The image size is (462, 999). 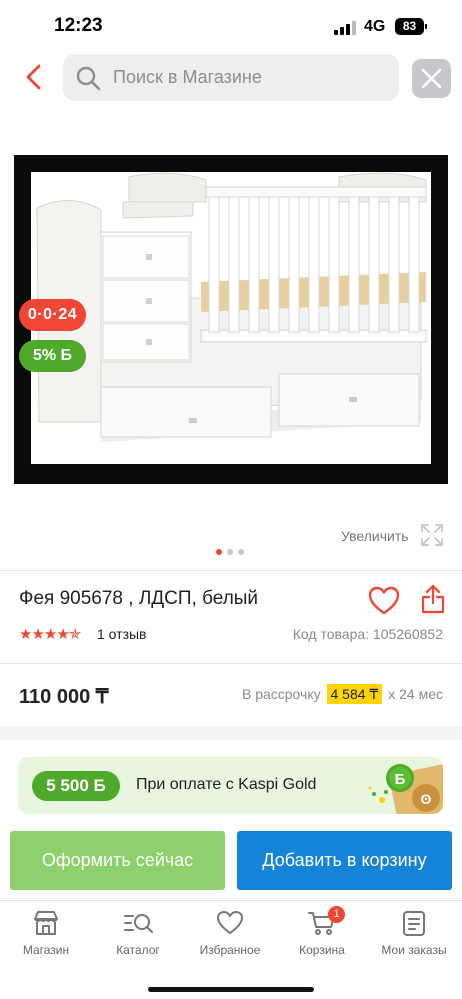 What do you see at coordinates (433, 599) in the screenshot?
I see `share-icon` at bounding box center [433, 599].